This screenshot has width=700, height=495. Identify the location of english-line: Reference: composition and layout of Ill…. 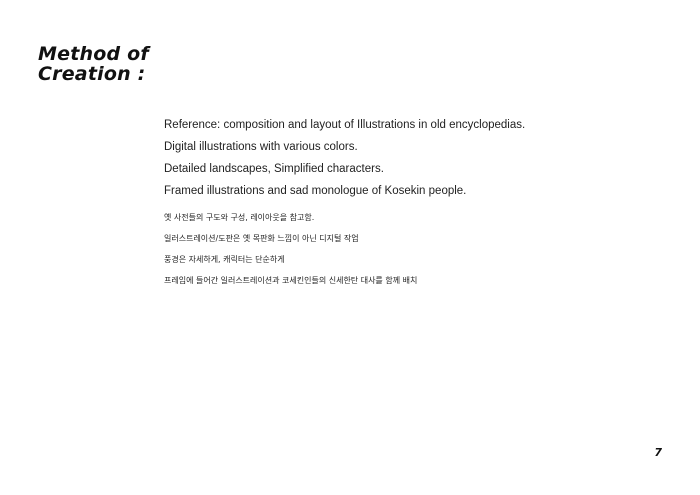
(345, 125).